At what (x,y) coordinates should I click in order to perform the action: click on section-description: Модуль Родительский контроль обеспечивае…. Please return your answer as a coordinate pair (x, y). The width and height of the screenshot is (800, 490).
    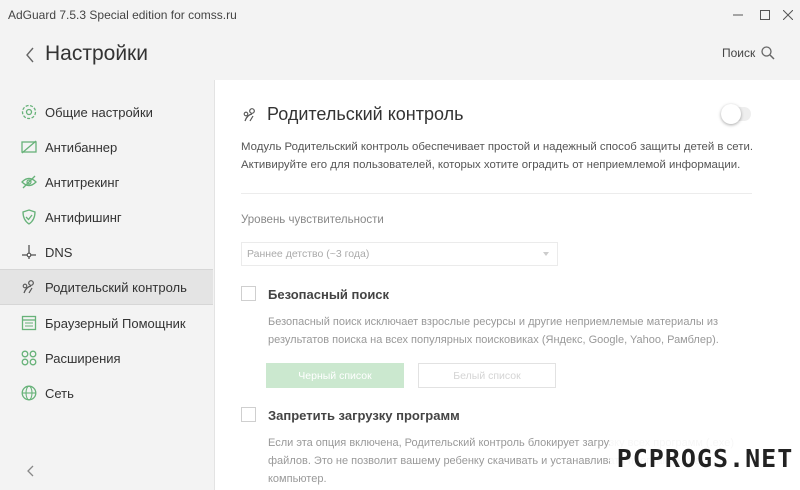
    Looking at the image, I should click on (501, 156).